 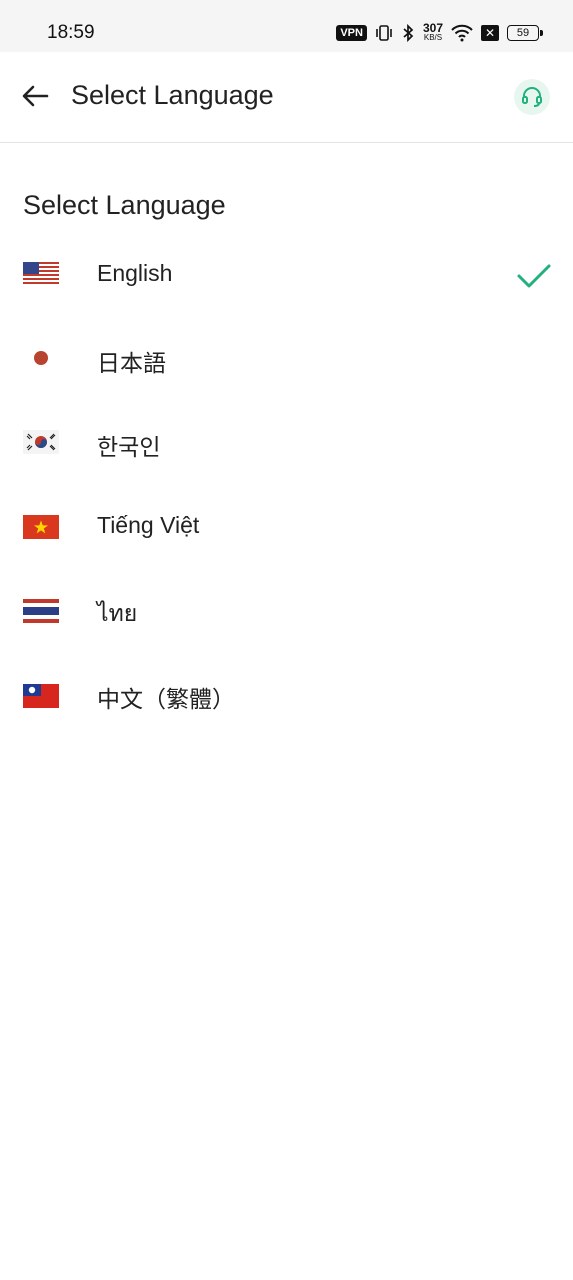 I want to click on language-option-thai: ไทย, so click(x=286, y=609).